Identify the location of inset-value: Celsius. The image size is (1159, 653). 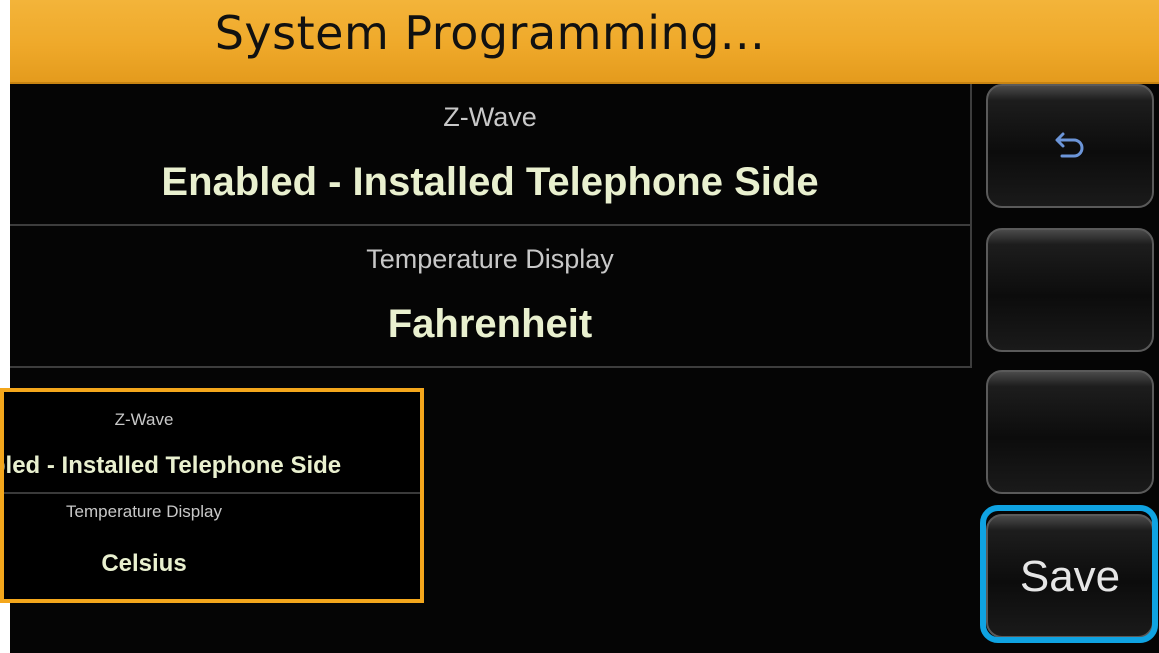
(144, 563).